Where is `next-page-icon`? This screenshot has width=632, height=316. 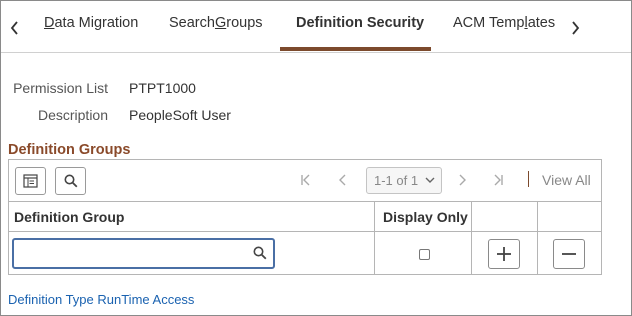 next-page-icon is located at coordinates (462, 180).